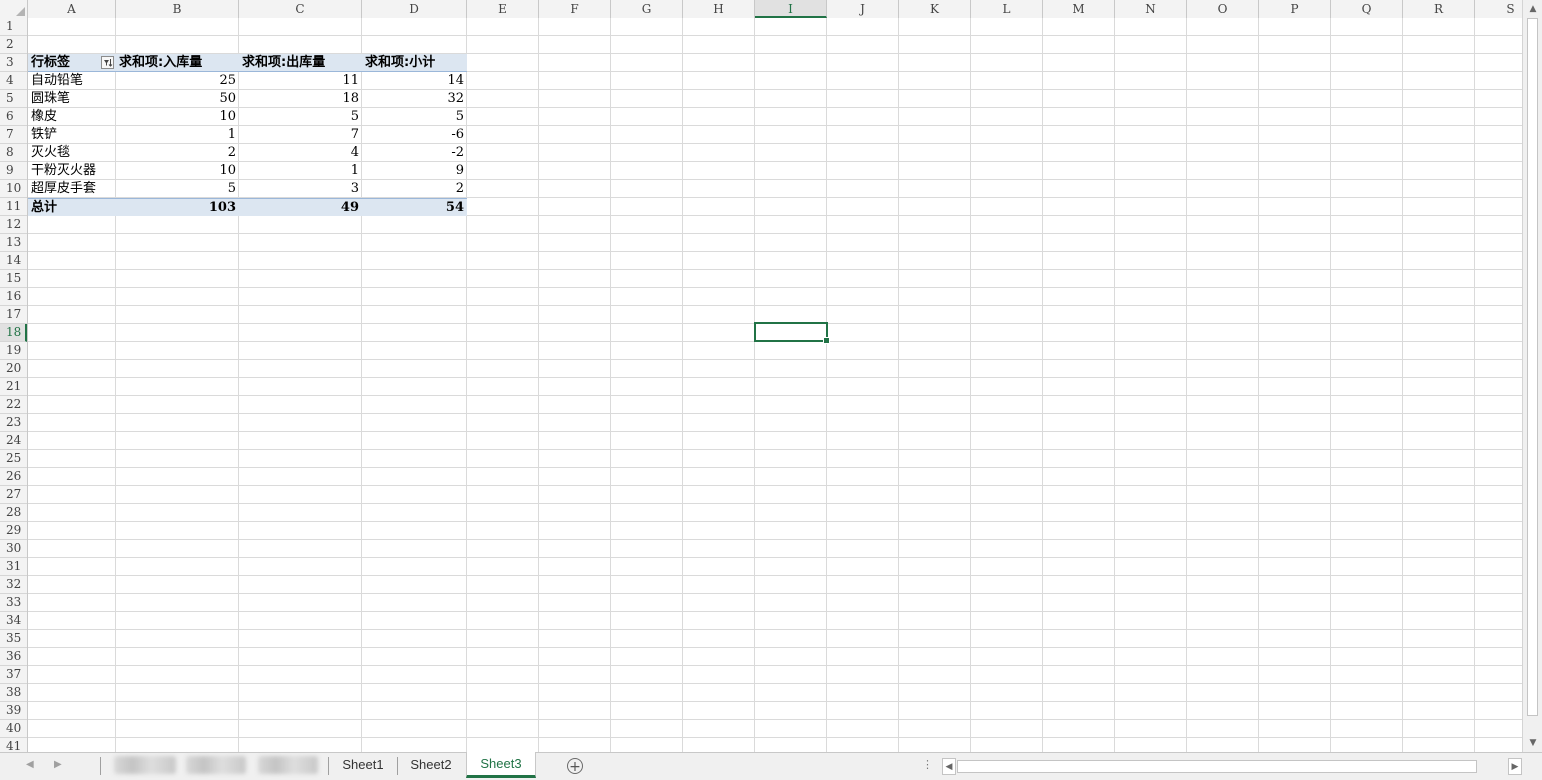  Describe the element at coordinates (935, 9) in the screenshot. I see `column-header-k: K` at that location.